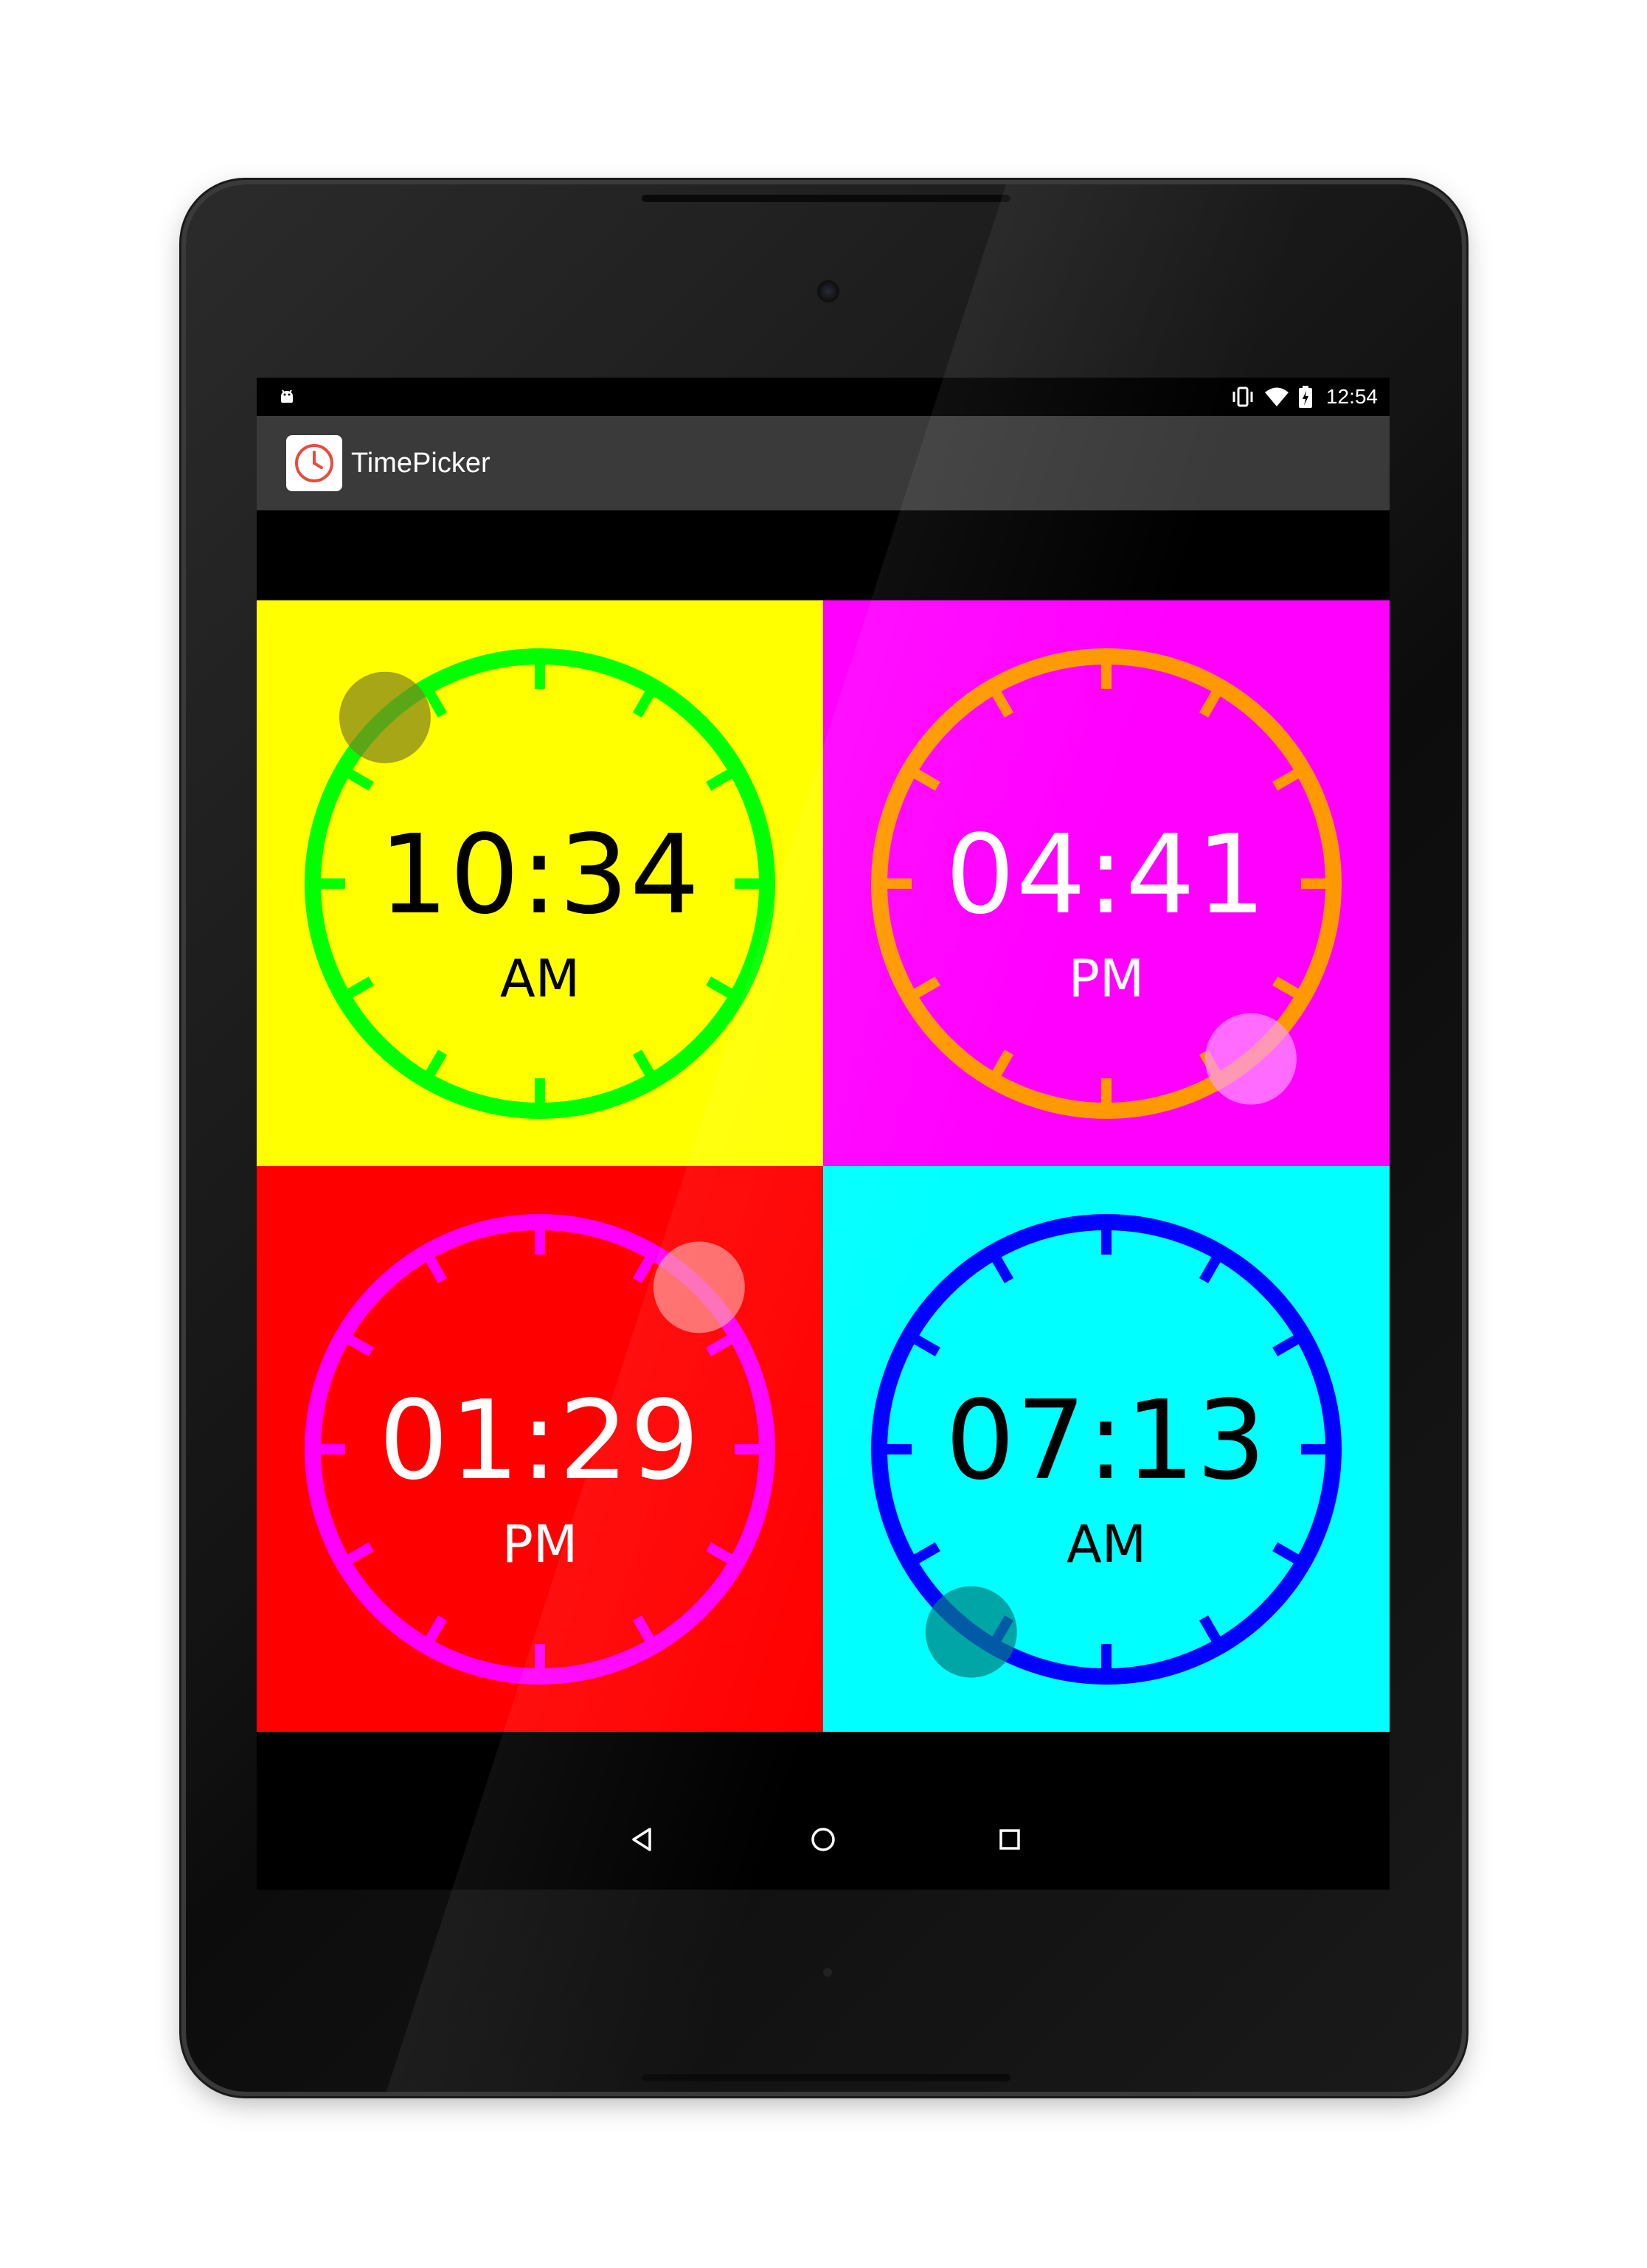  I want to click on time-display: 01:29, so click(539, 1440).